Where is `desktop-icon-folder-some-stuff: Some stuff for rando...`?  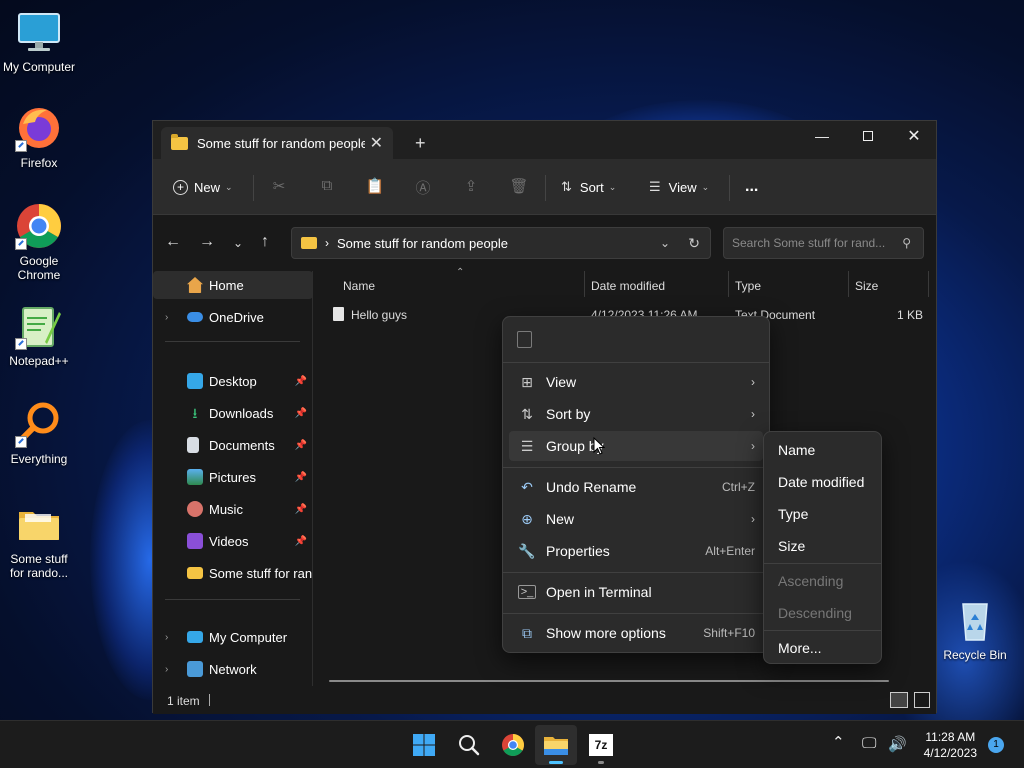 desktop-icon-folder-some-stuff: Some stuff for rando... is located at coordinates (39, 540).